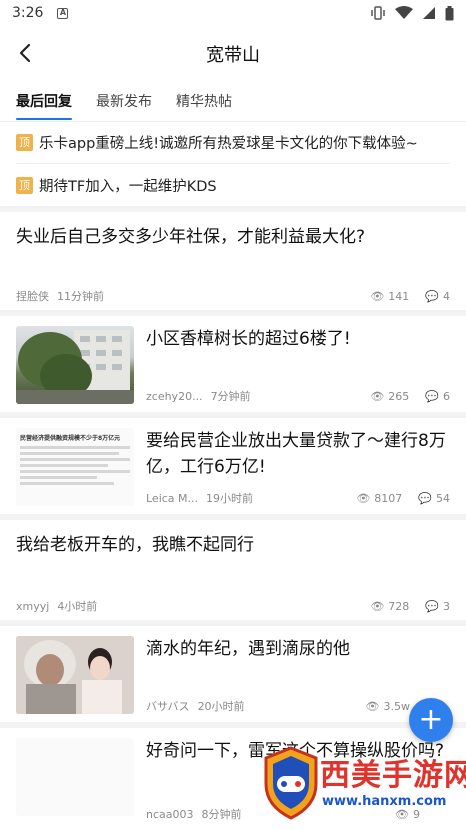 The height and width of the screenshot is (830, 466). I want to click on pinned-text: 期待TF加入，一起维护KDS, so click(128, 186).